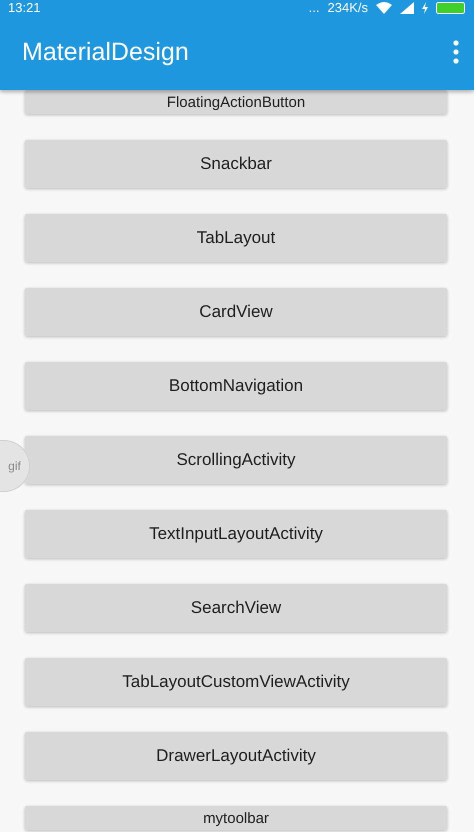  What do you see at coordinates (425, 8) in the screenshot?
I see `charging-icon` at bounding box center [425, 8].